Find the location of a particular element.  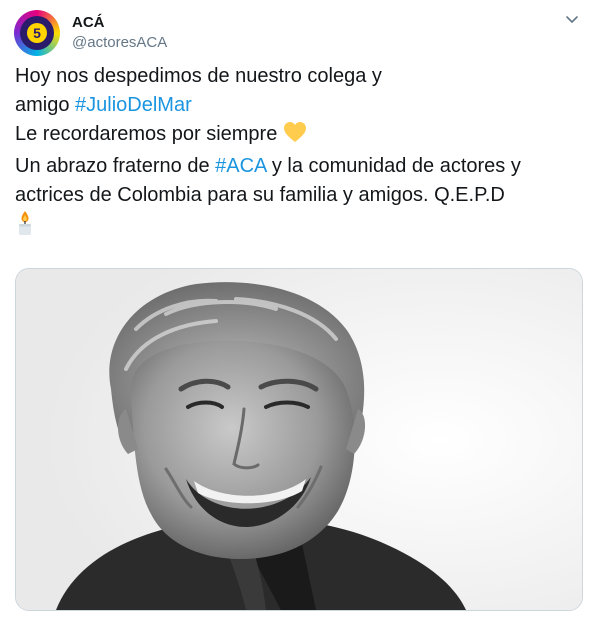

yellow-heart-icon is located at coordinates (295, 136).